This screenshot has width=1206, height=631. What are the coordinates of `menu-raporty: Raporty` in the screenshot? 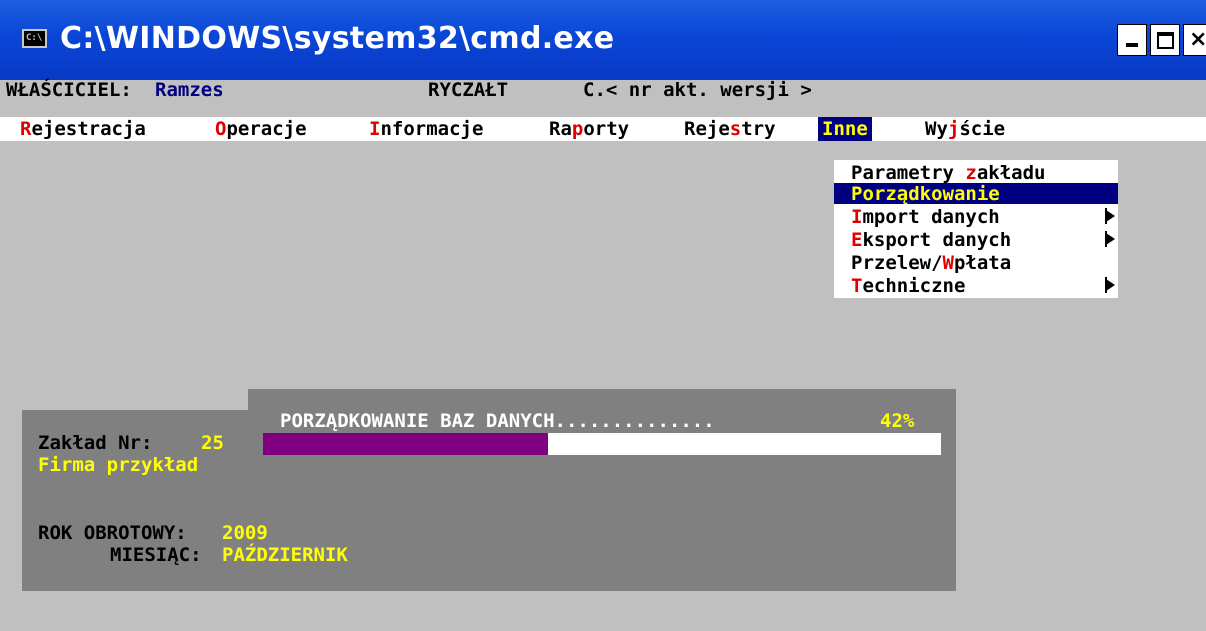 It's located at (589, 129).